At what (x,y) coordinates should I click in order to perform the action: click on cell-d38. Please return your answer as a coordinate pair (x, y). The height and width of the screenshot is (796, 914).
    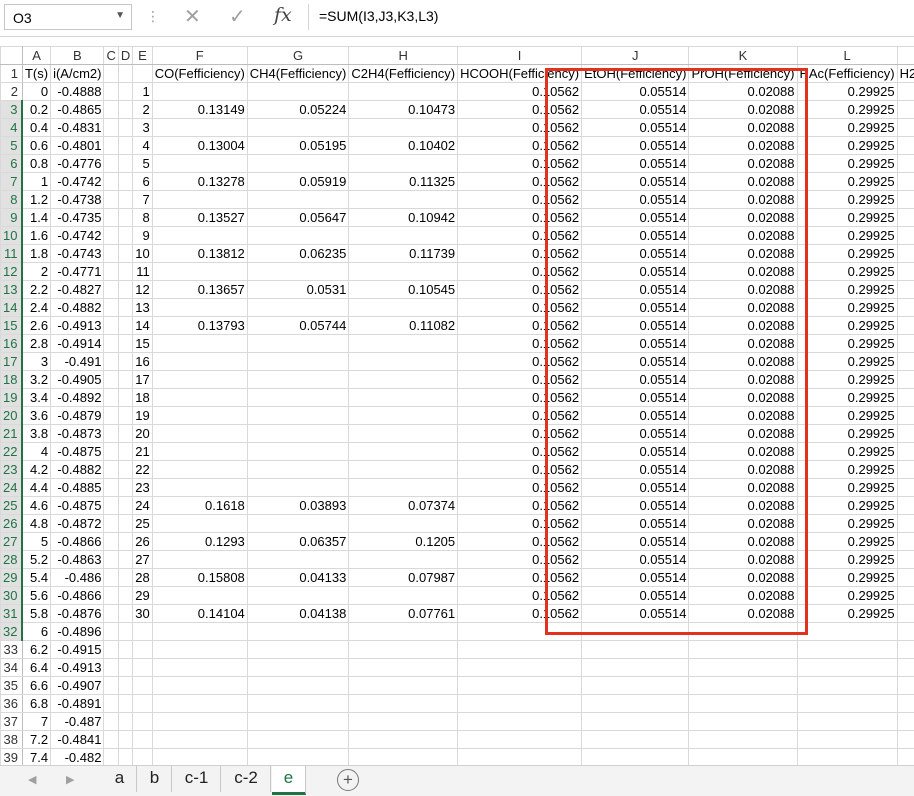
    Looking at the image, I should click on (125, 740).